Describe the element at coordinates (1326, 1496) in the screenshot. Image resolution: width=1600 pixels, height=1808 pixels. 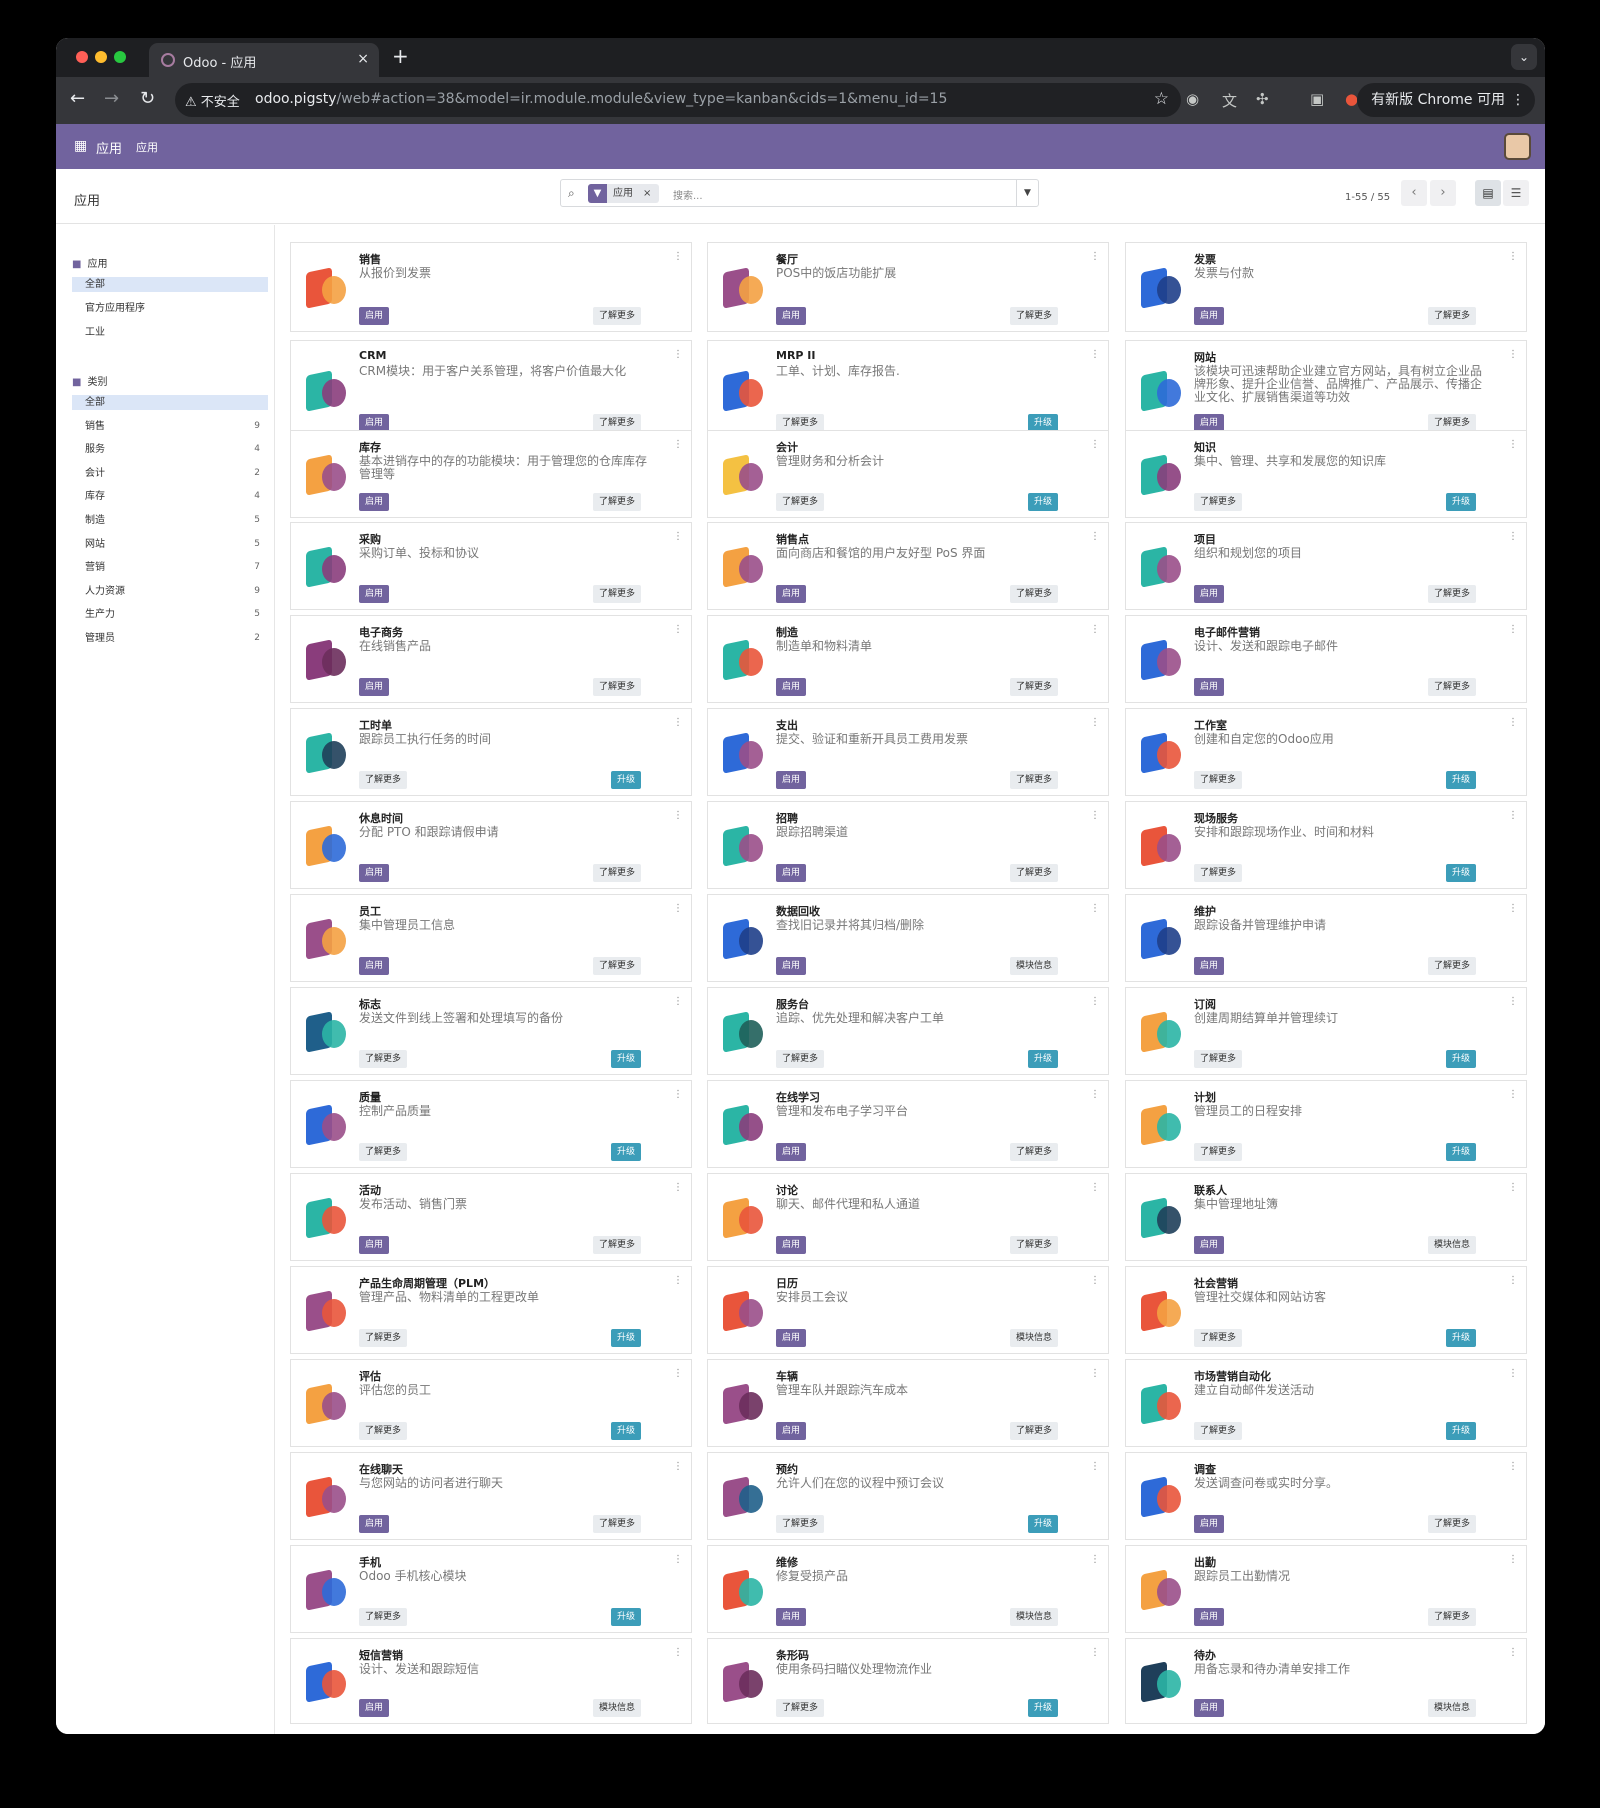
I see `app-card: 调查 发送调查问卷或实时分享。 ⋮ 启用 了解更多` at that location.